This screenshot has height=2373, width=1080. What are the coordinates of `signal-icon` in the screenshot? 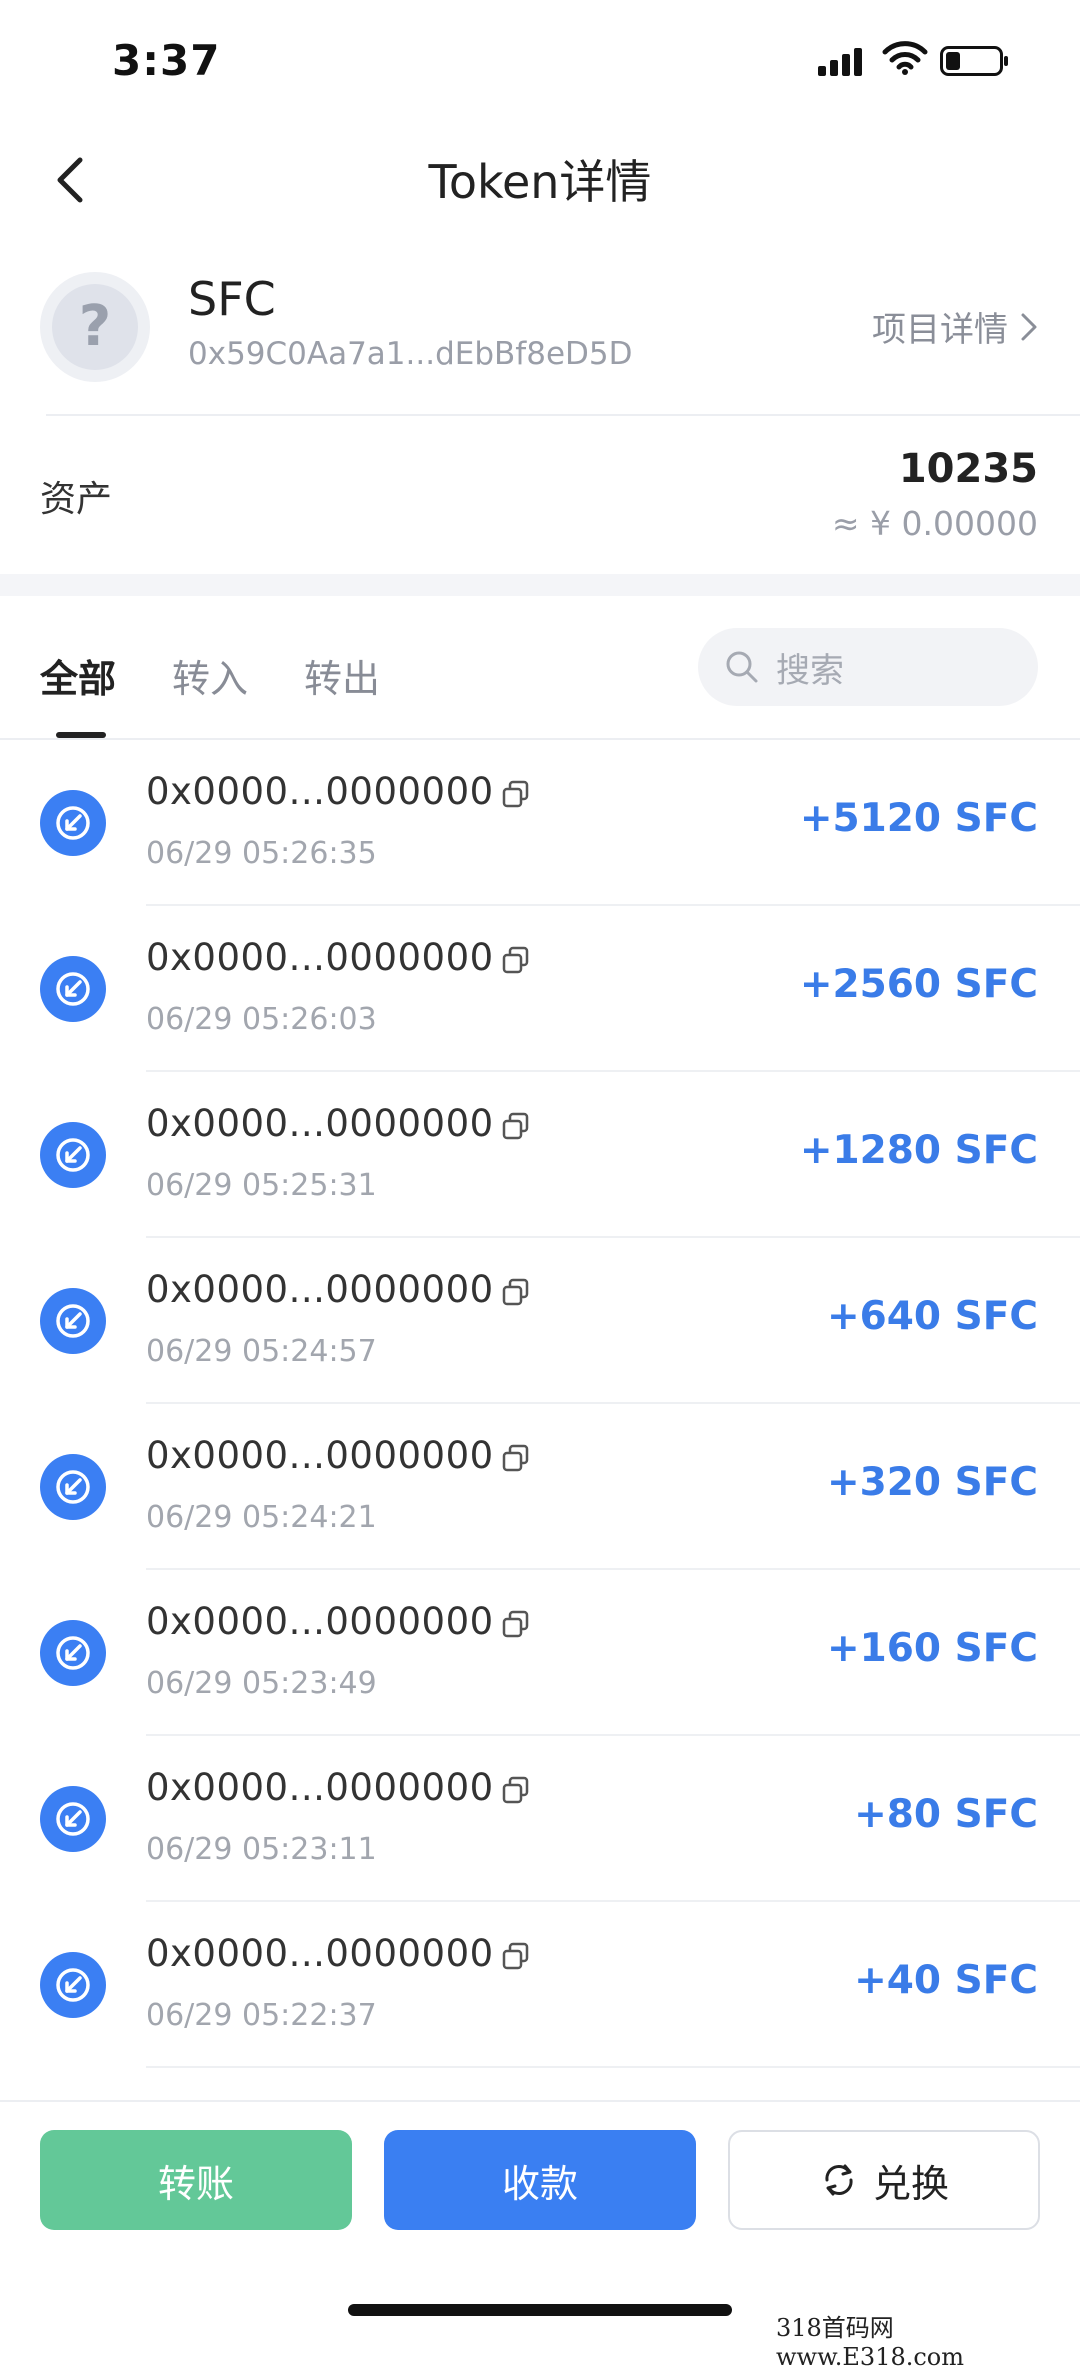 It's located at (842, 61).